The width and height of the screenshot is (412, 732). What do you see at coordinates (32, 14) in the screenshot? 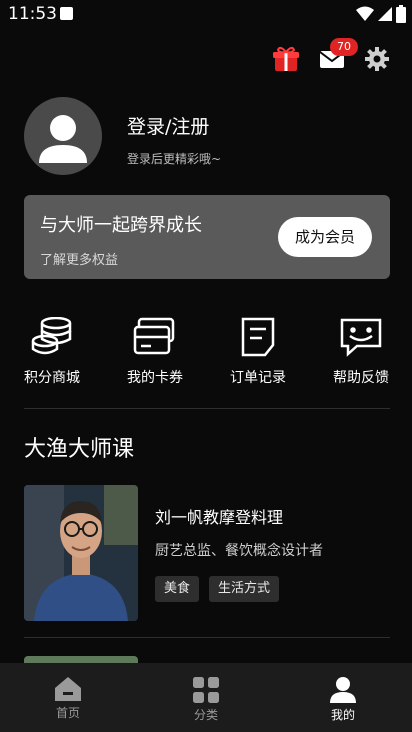
I see `status-time: 11:53` at bounding box center [32, 14].